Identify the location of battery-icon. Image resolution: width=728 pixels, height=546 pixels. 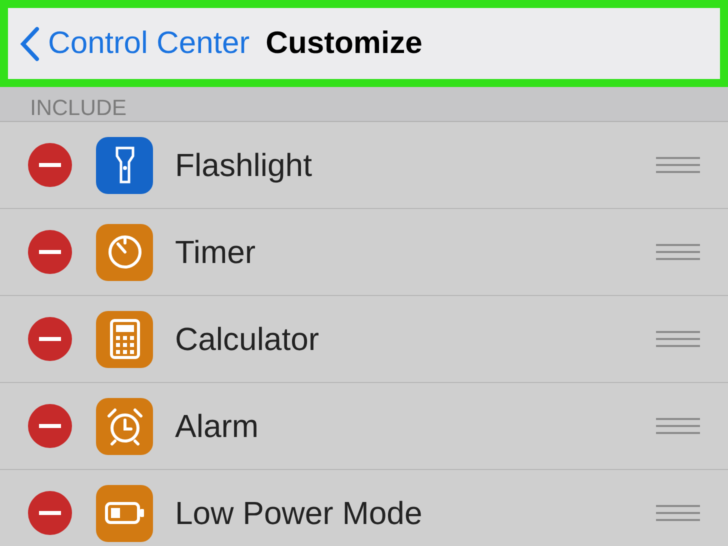
(124, 513).